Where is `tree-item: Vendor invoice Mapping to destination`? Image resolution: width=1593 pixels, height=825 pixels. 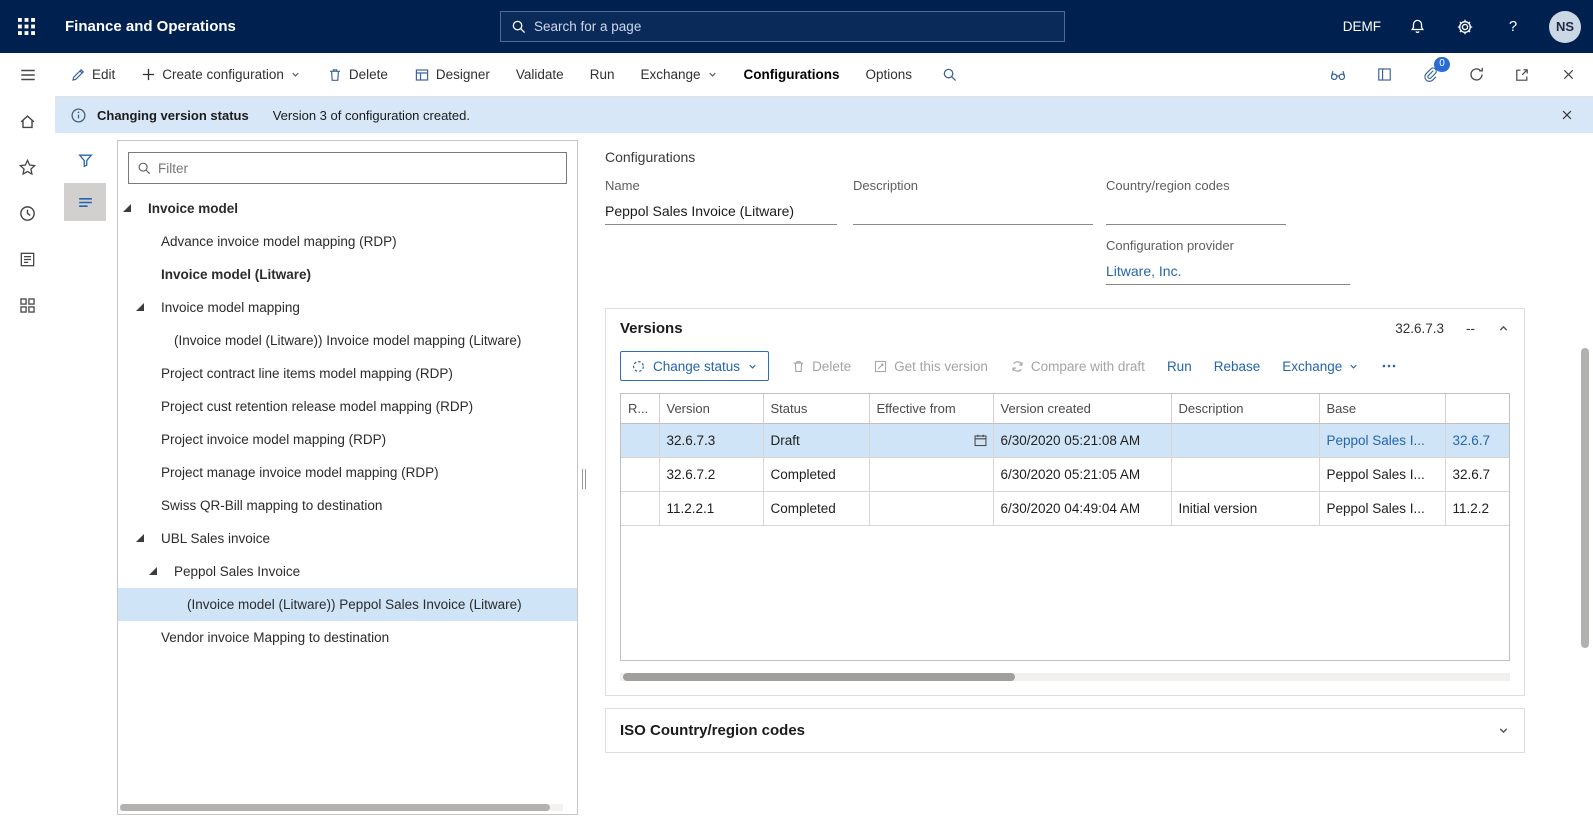 tree-item: Vendor invoice Mapping to destination is located at coordinates (347, 637).